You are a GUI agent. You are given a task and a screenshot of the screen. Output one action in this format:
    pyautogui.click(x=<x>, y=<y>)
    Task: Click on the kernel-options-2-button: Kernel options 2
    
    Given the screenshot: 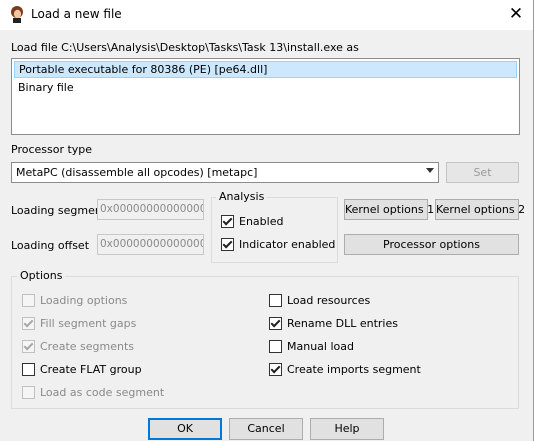 What is the action you would take?
    pyautogui.click(x=480, y=209)
    